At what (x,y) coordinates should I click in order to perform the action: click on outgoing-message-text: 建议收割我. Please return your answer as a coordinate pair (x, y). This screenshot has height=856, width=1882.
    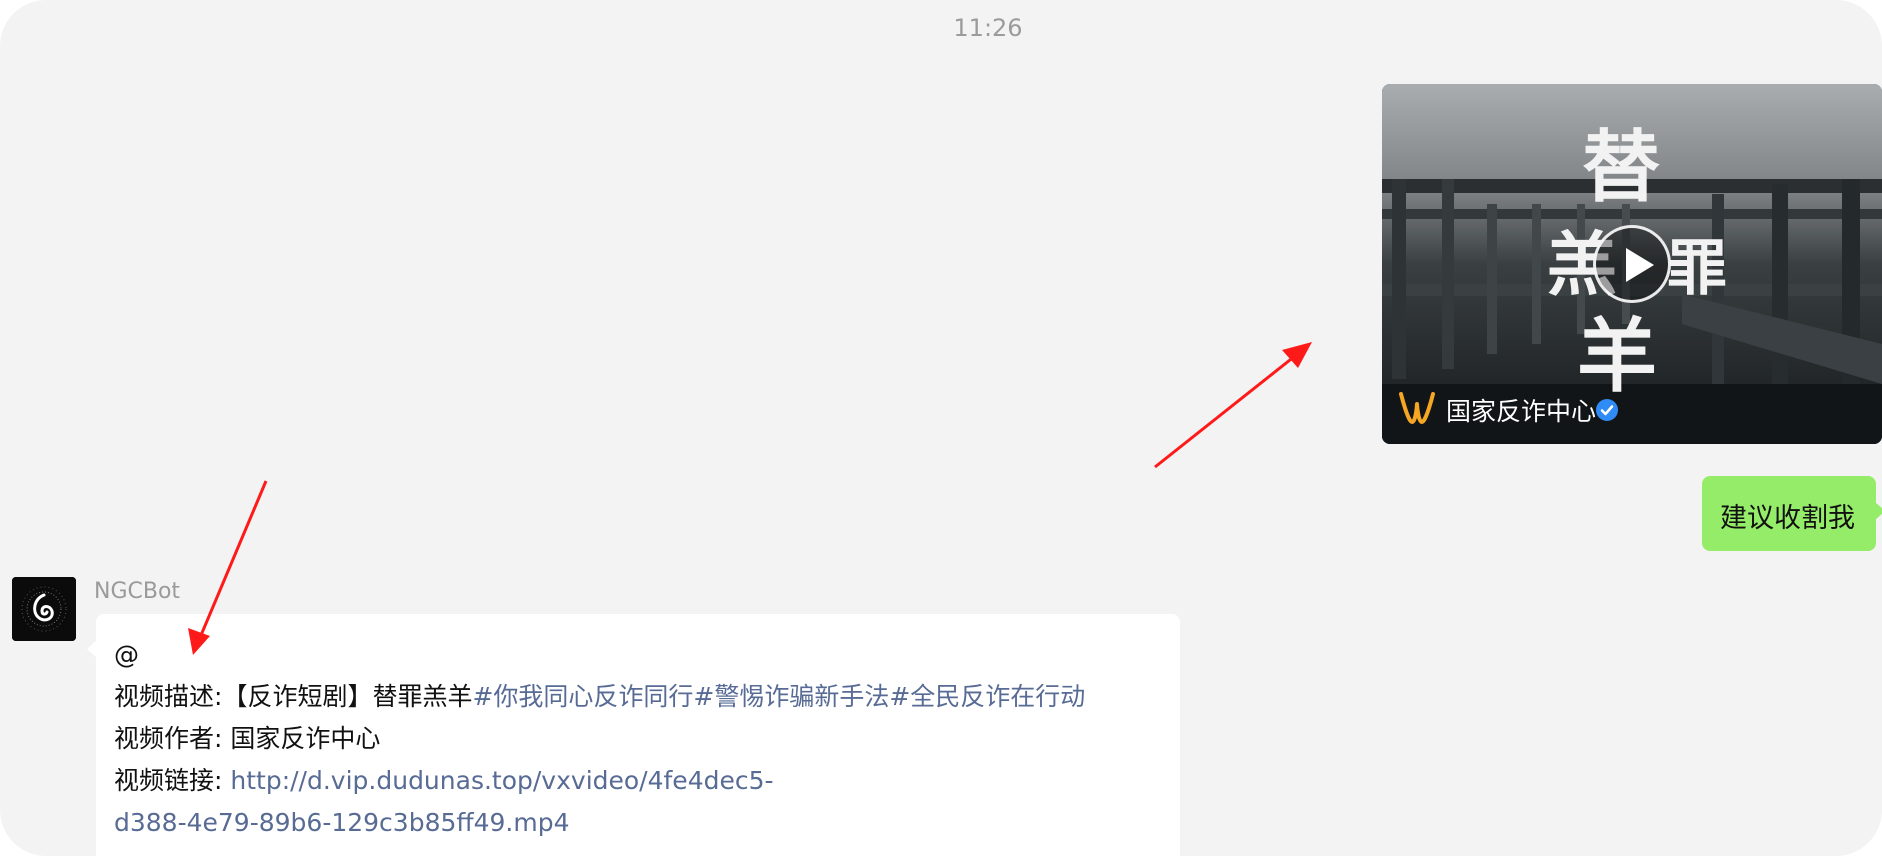
    Looking at the image, I should click on (1787, 518).